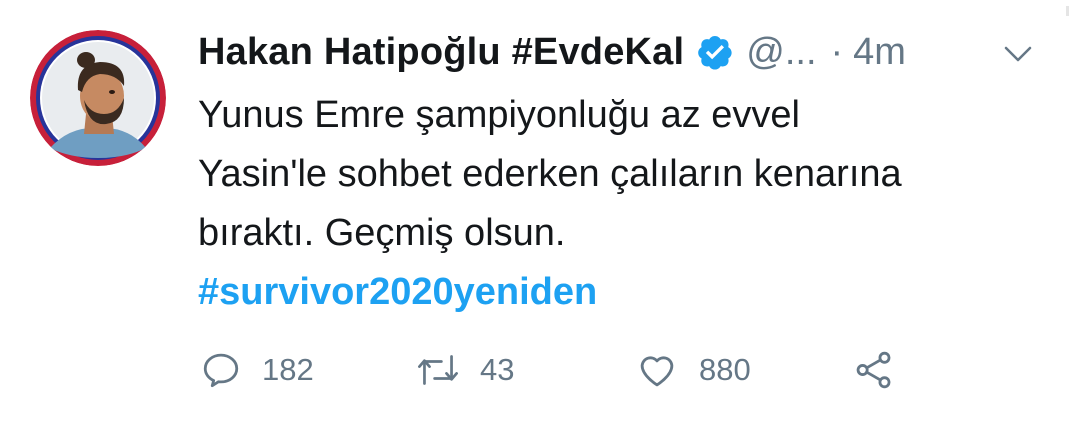 The width and height of the screenshot is (1075, 437). I want to click on tweet-header: Hakan Hatipoğlu #EvdeKal @... · 4m, so click(552, 52).